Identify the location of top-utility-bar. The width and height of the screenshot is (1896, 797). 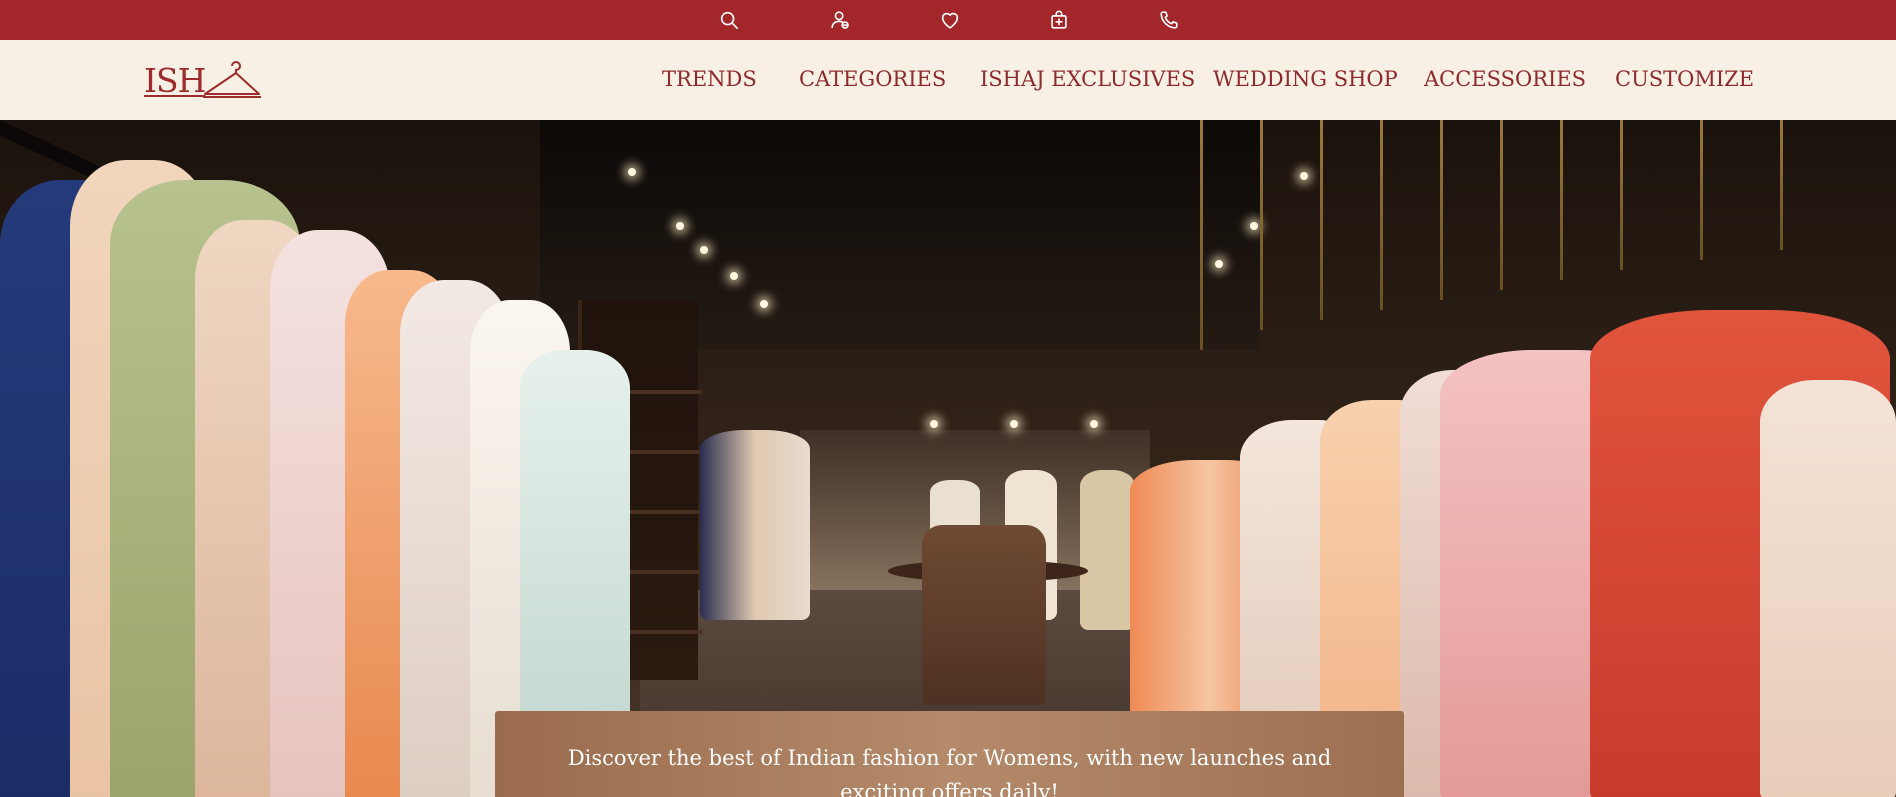
(948, 20).